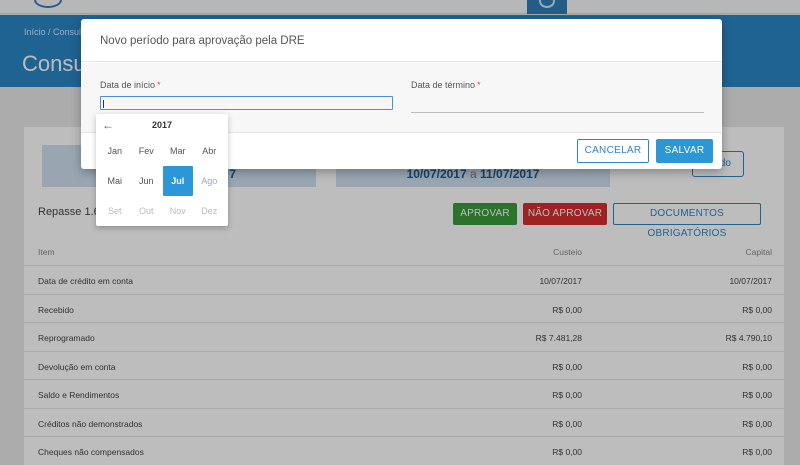  I want to click on cancel-button: CANCELAR, so click(613, 151).